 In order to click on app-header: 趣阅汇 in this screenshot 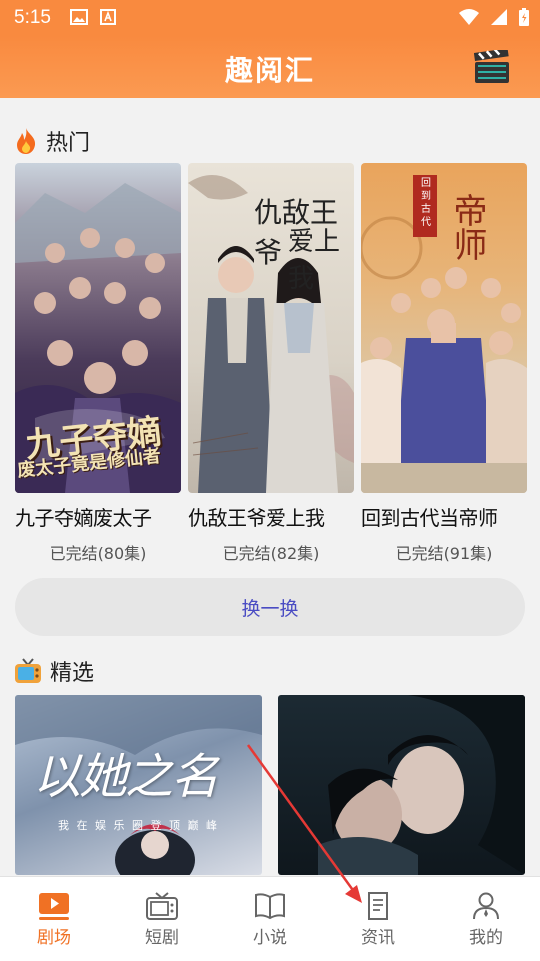, I will do `click(270, 67)`.